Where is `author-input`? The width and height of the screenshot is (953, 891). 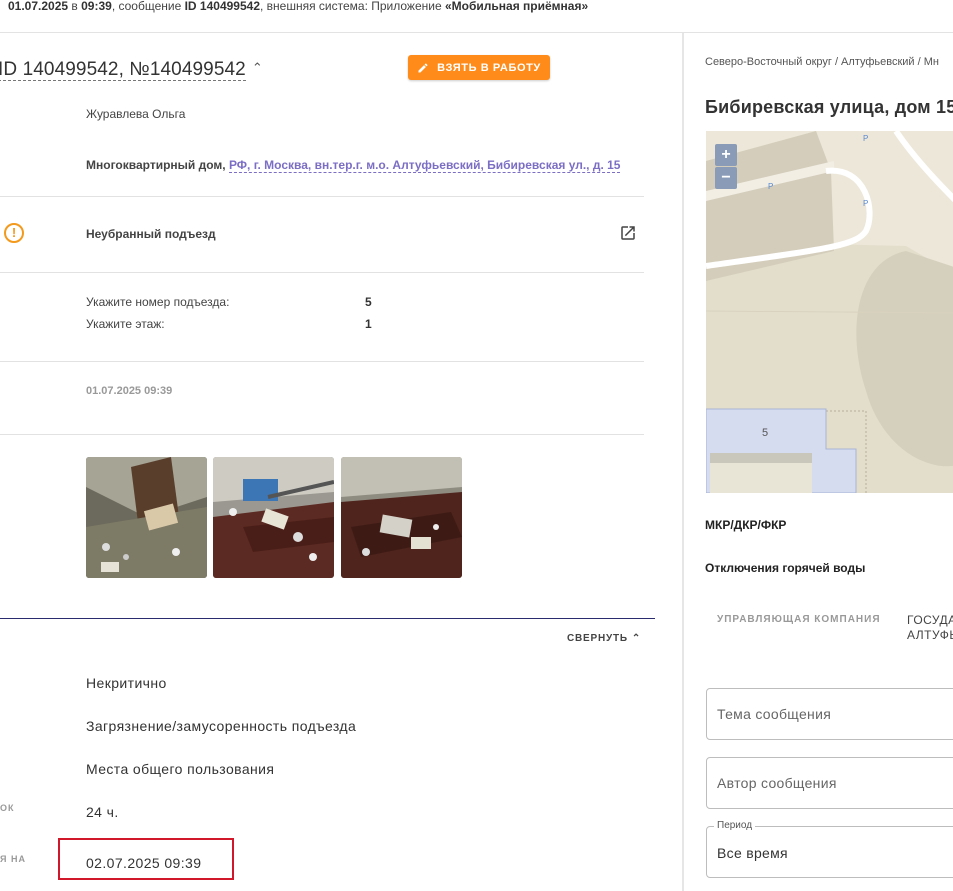 author-input is located at coordinates (830, 783).